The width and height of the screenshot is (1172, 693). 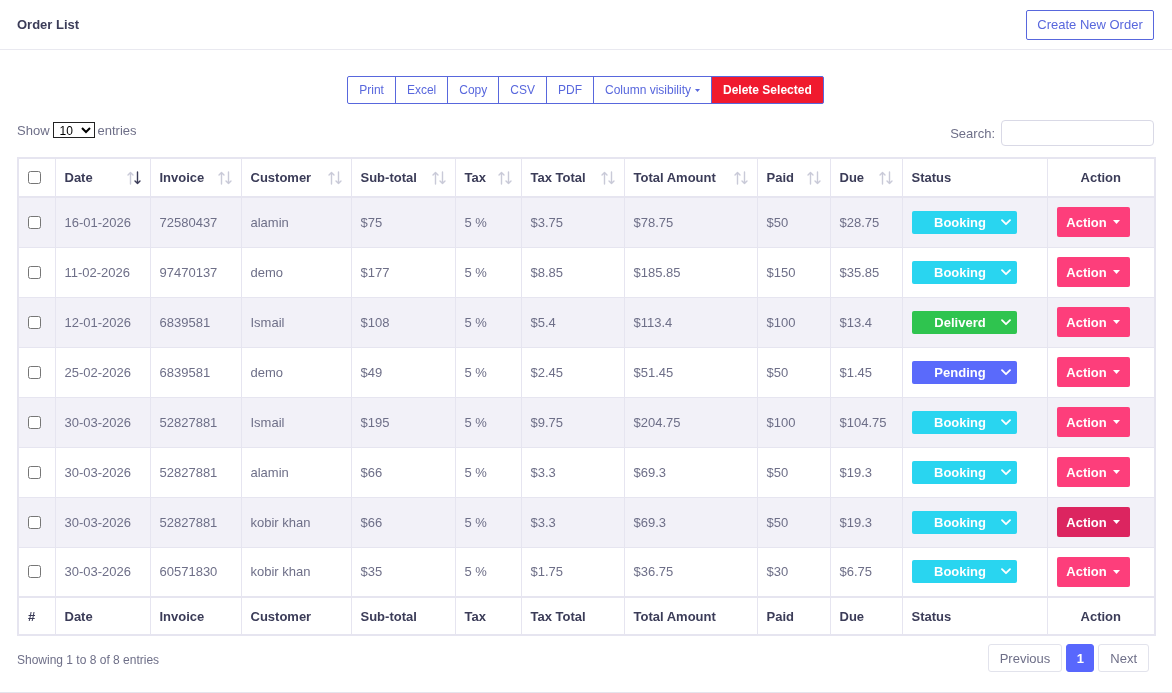 I want to click on table-cell: $78.75, so click(x=690, y=222).